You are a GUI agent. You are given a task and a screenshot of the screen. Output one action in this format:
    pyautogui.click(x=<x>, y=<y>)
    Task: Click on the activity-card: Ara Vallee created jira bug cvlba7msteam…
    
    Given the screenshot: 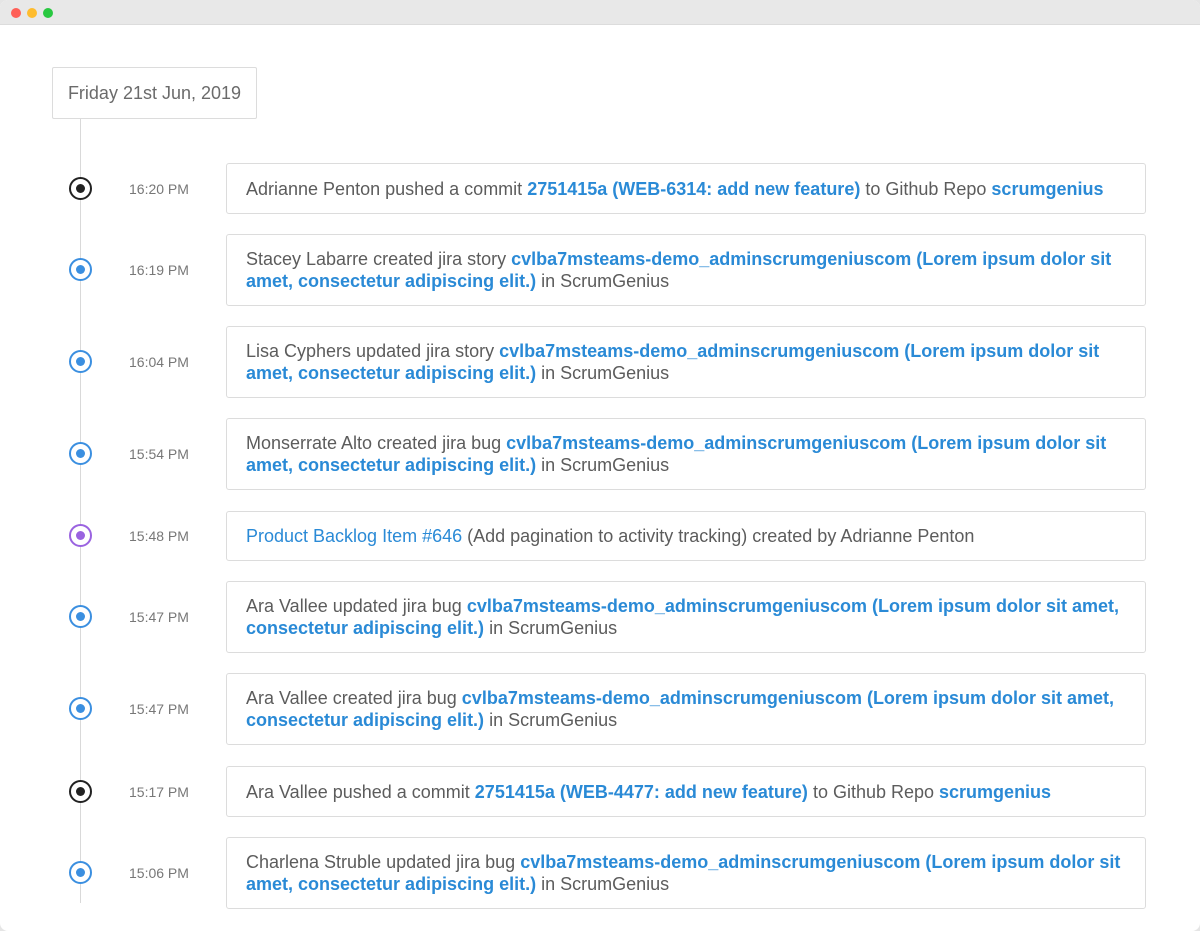 What is the action you would take?
    pyautogui.click(x=686, y=709)
    